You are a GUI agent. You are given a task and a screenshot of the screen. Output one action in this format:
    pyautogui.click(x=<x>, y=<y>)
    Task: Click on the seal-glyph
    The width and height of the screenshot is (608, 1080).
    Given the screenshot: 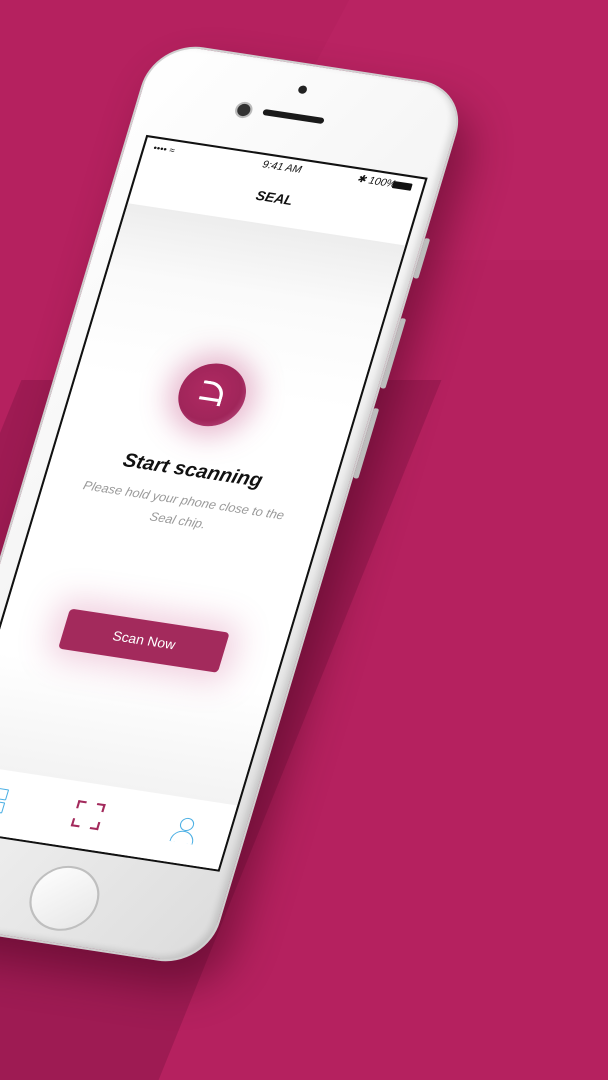 What is the action you would take?
    pyautogui.click(x=212, y=393)
    